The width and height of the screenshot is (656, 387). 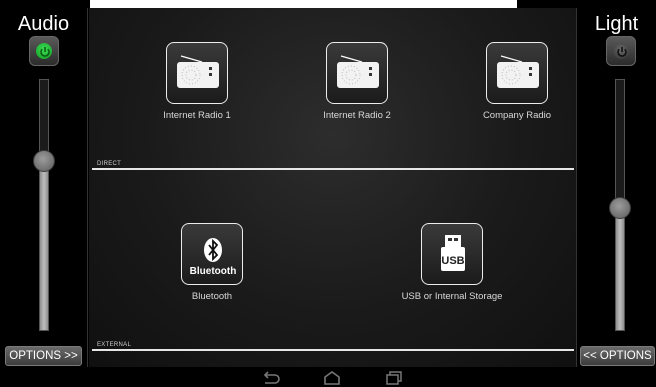 I want to click on top-bar, so click(x=328, y=4).